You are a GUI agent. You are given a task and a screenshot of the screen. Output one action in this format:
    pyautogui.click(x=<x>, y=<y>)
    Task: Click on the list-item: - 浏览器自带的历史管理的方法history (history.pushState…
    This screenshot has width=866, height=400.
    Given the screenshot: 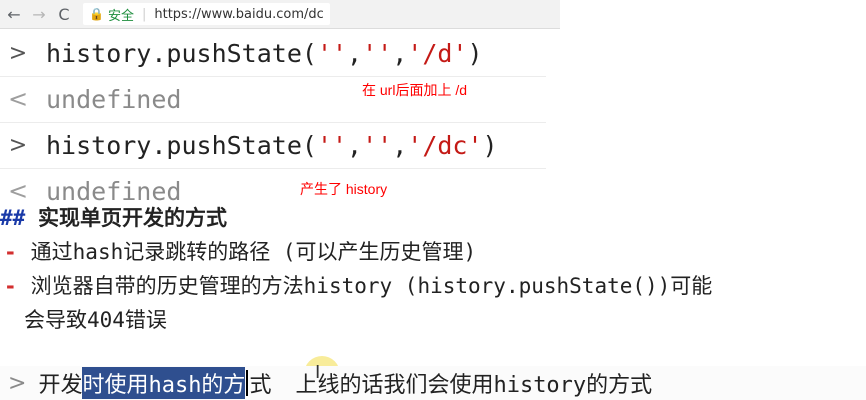 What is the action you would take?
    pyautogui.click(x=433, y=285)
    